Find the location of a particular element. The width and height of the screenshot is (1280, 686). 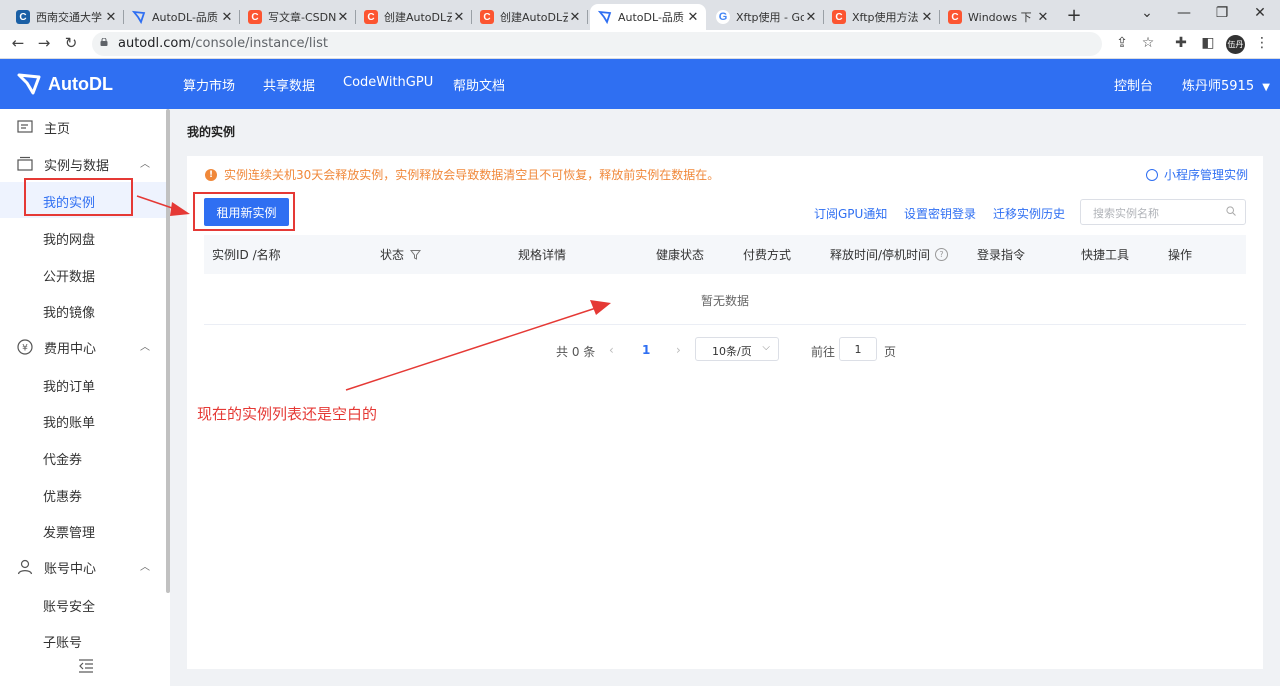

search-icon is located at coordinates (1231, 211).